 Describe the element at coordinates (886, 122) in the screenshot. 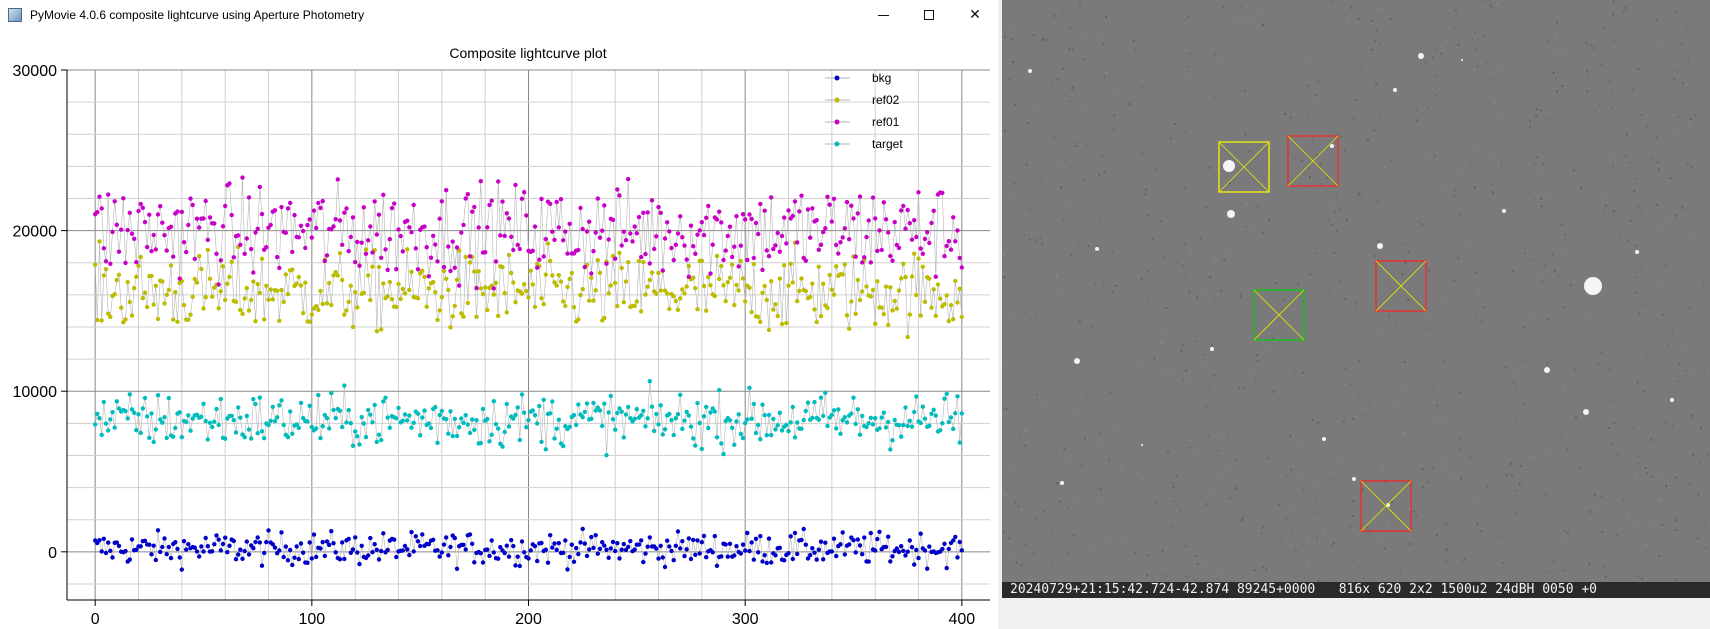

I see `legend-label-ref01: ref01` at that location.